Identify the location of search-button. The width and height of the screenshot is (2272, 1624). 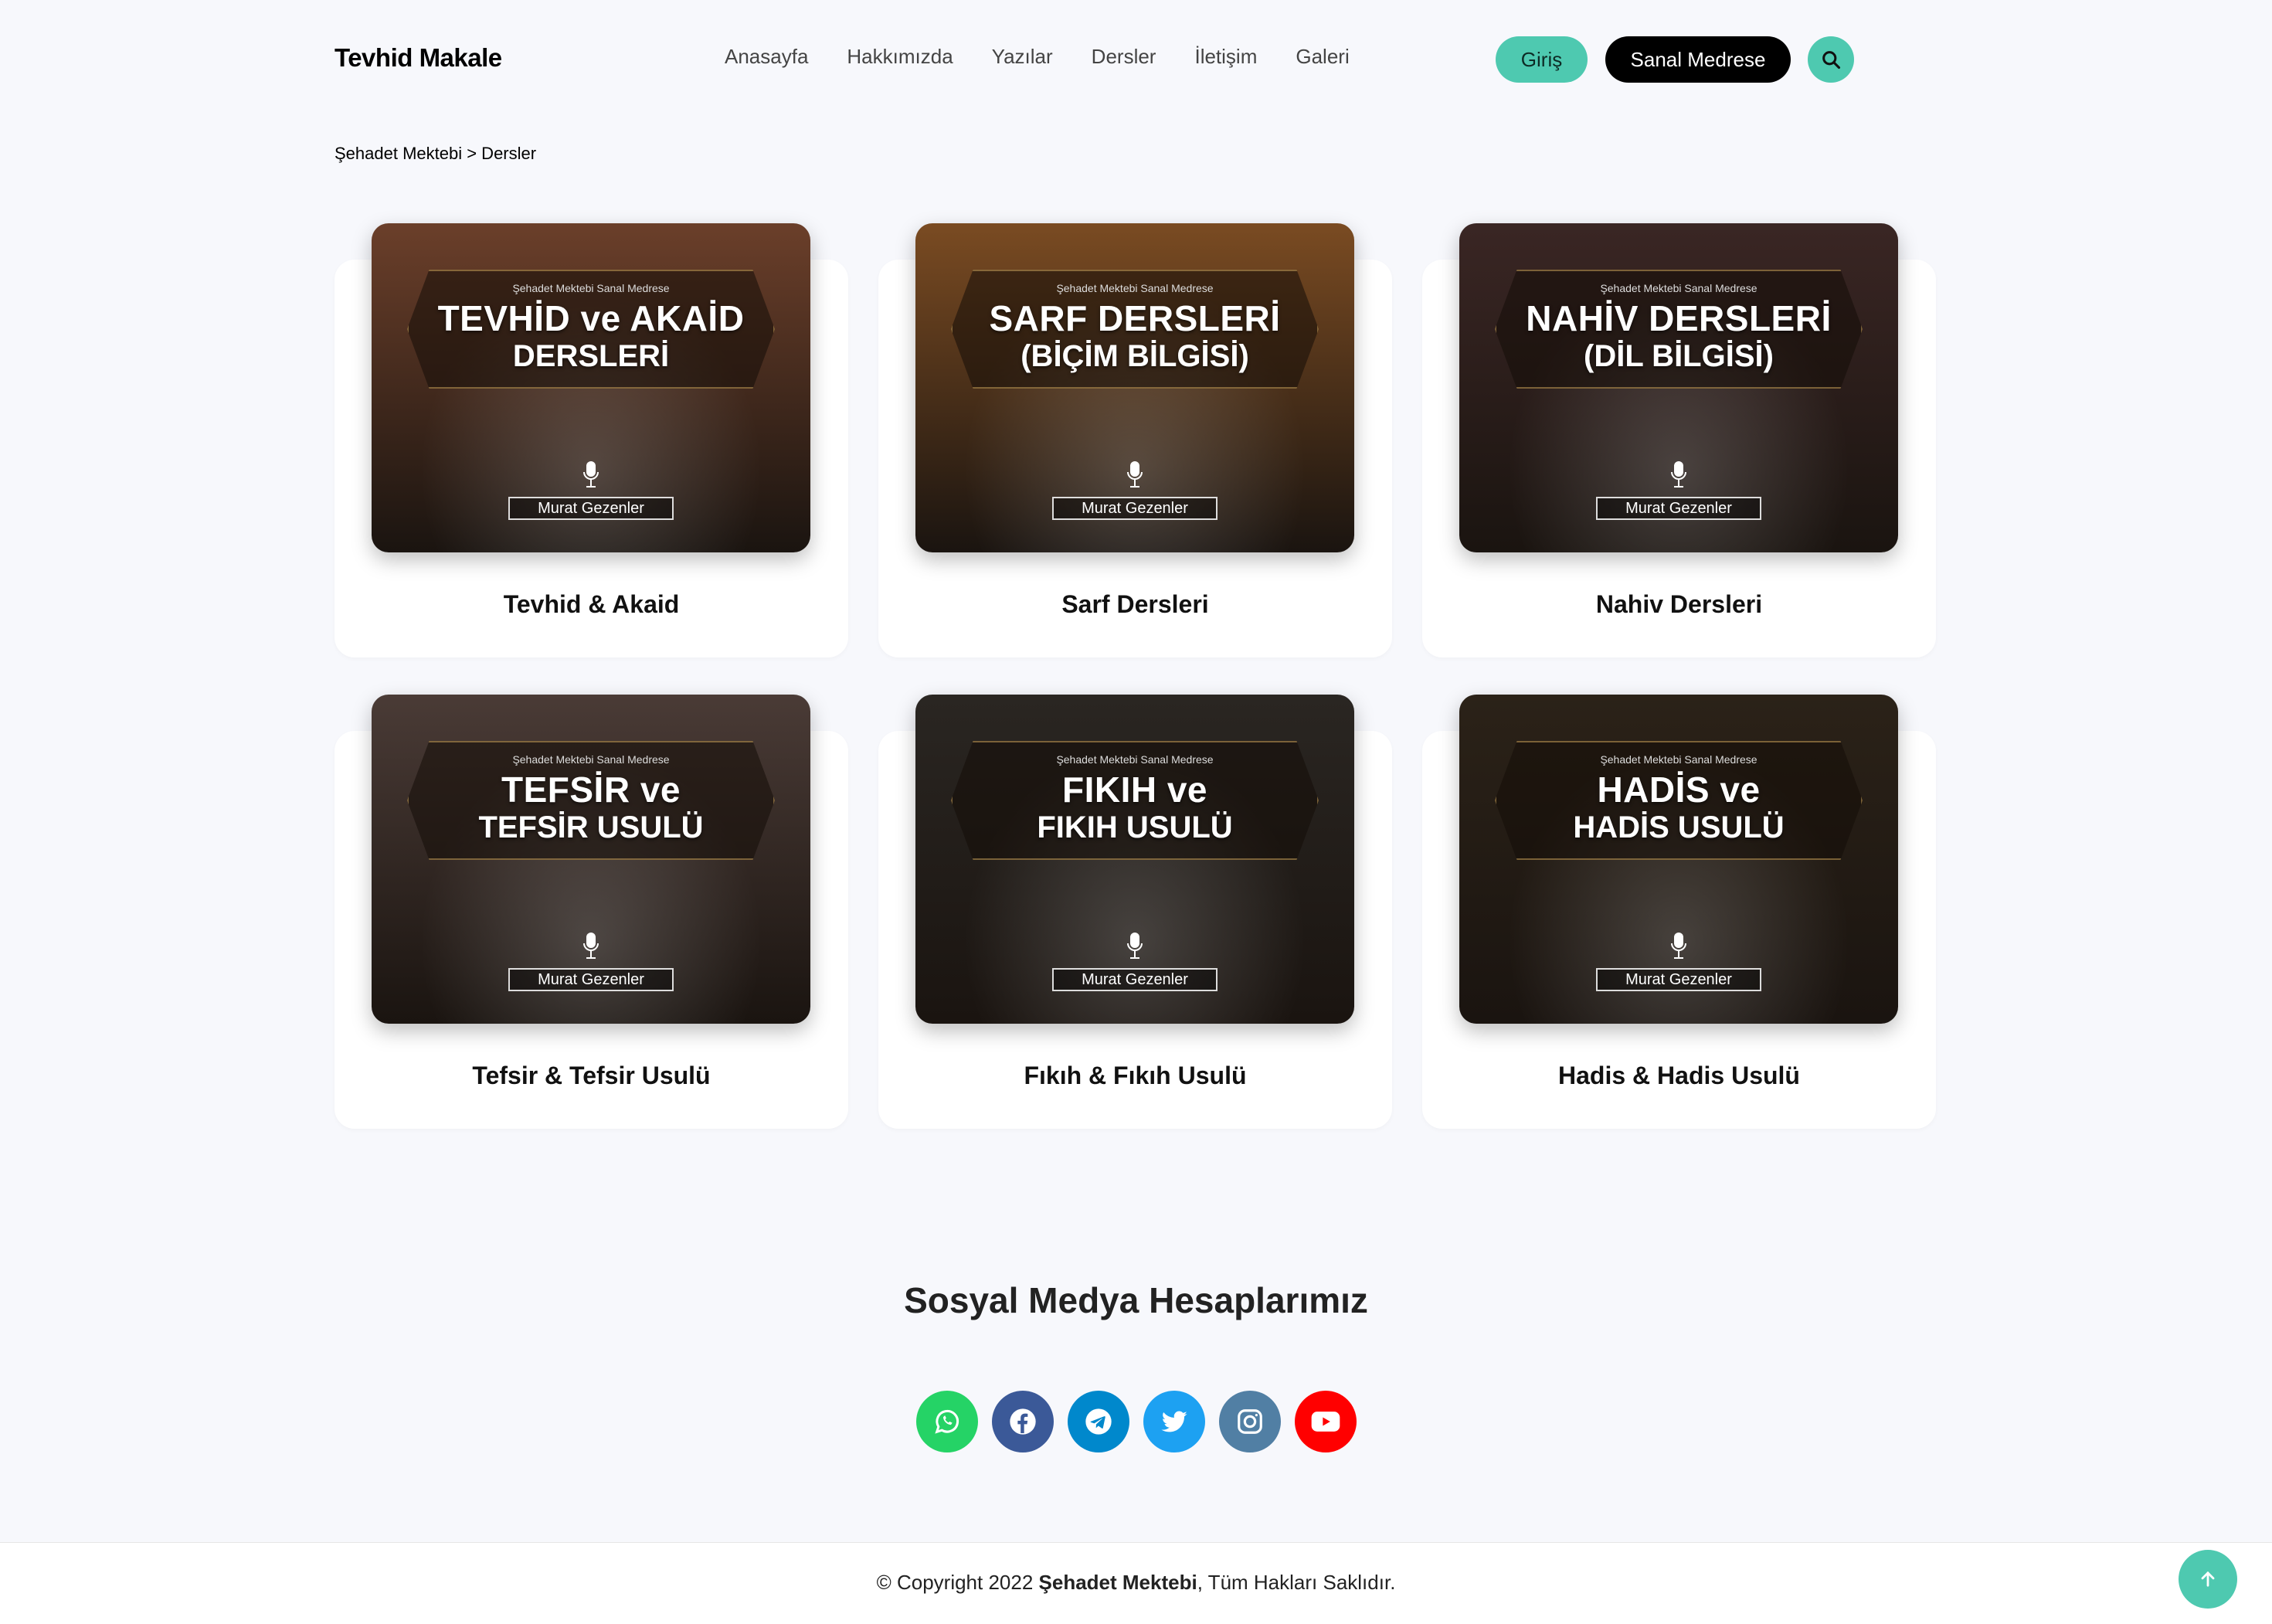
(1831, 60).